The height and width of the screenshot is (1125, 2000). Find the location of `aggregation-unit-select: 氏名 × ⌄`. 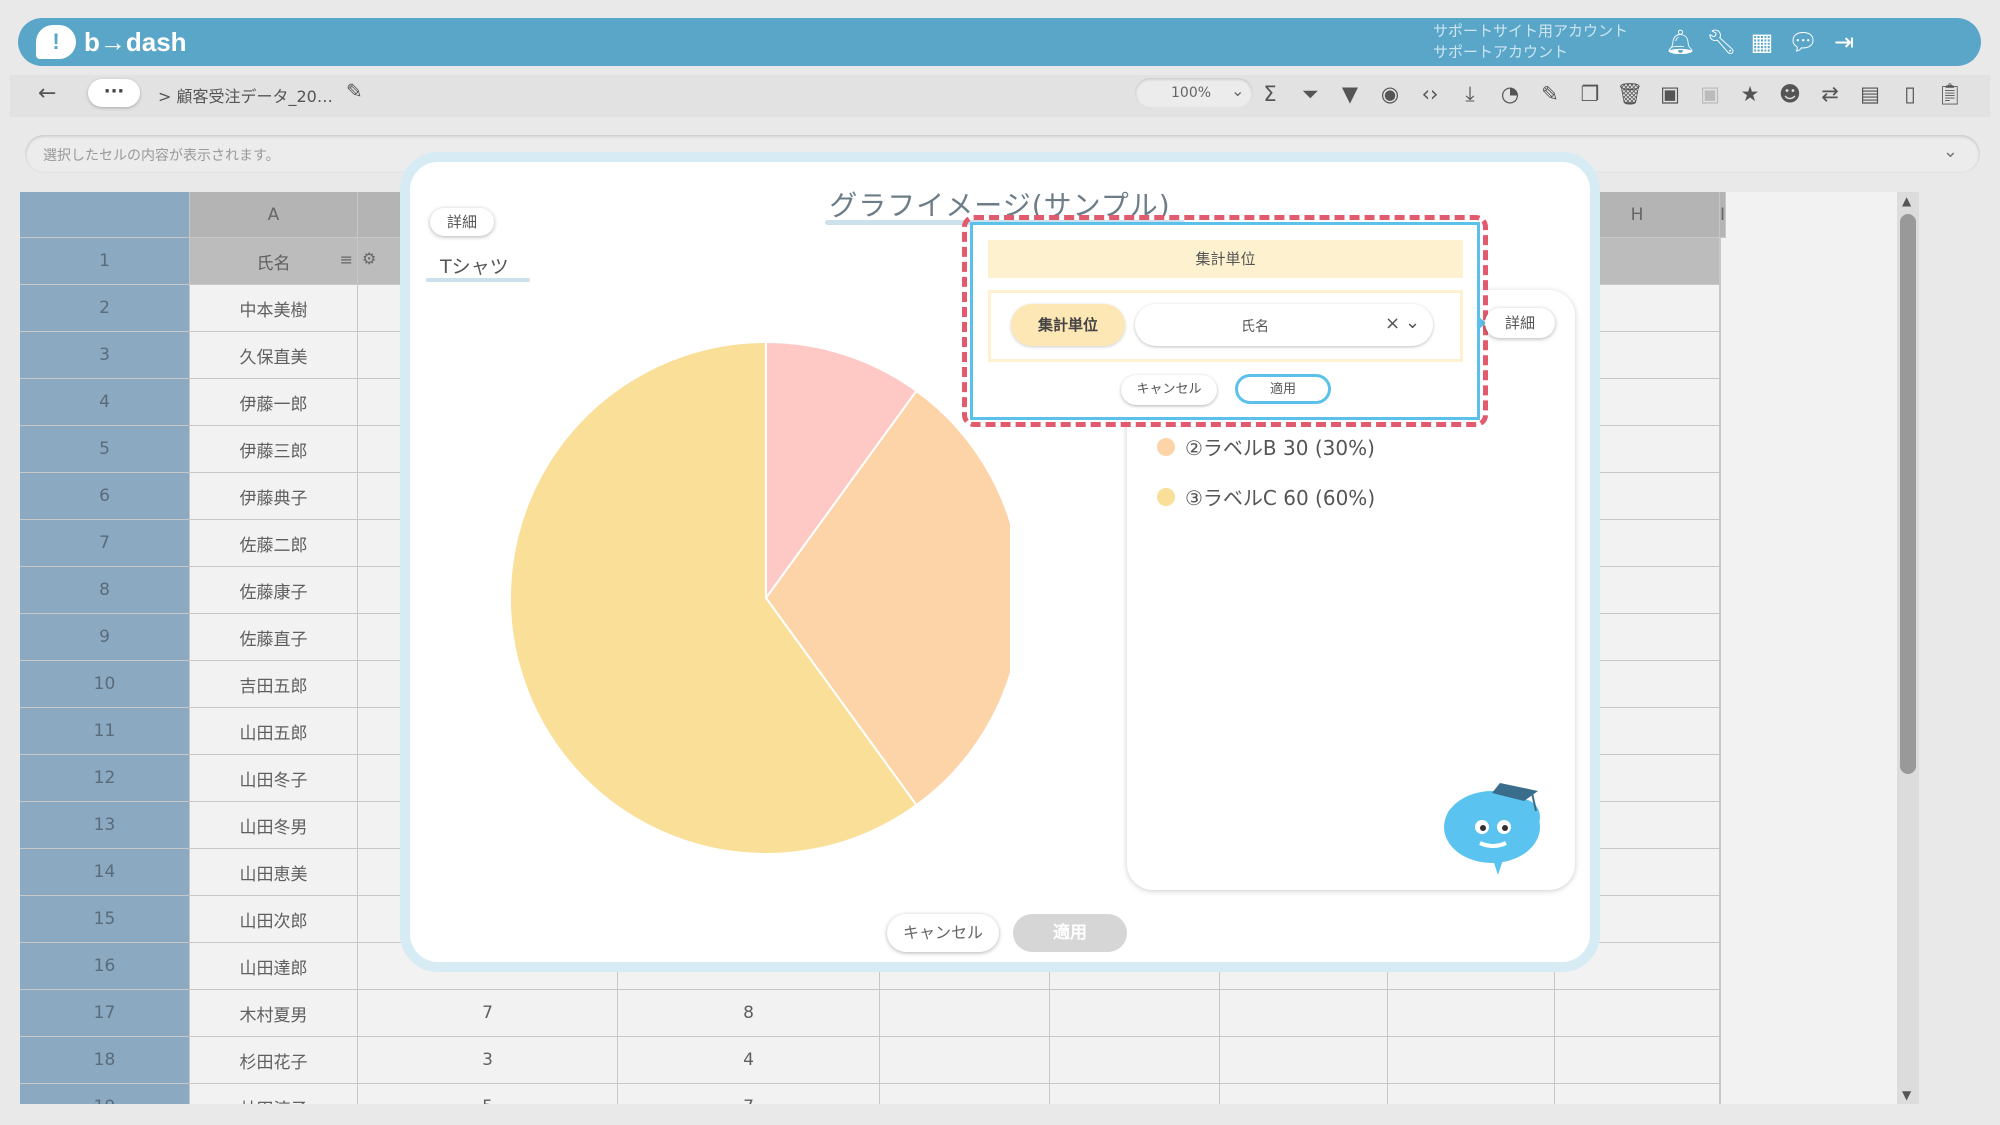

aggregation-unit-select: 氏名 × ⌄ is located at coordinates (1284, 325).